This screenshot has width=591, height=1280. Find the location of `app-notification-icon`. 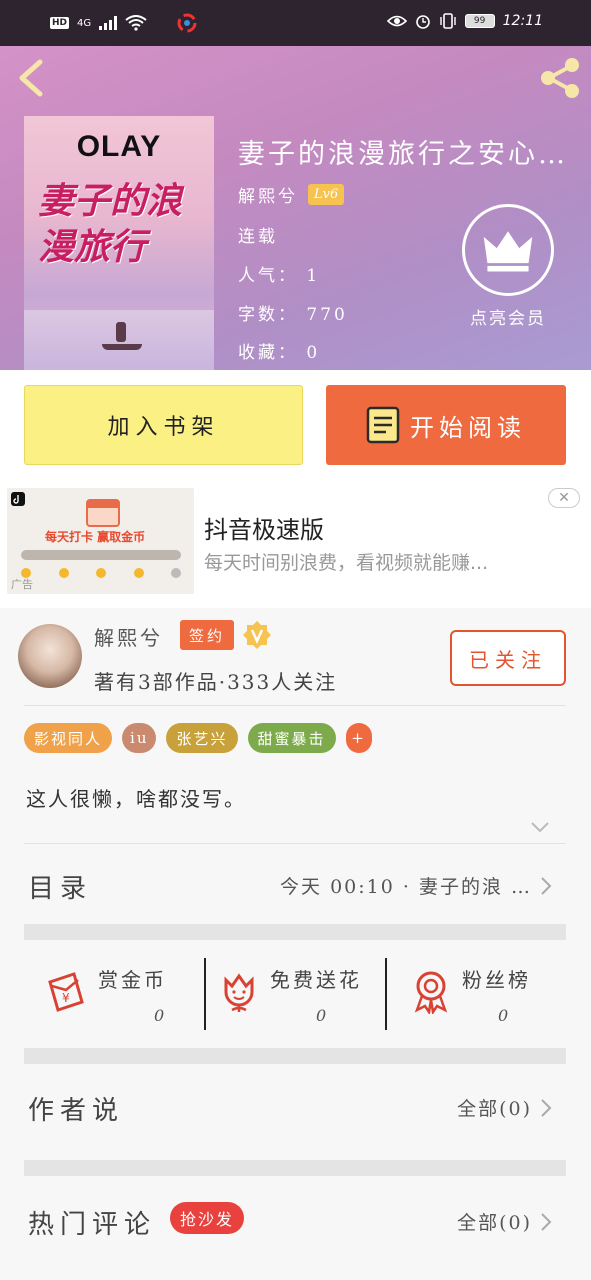

app-notification-icon is located at coordinates (187, 23).